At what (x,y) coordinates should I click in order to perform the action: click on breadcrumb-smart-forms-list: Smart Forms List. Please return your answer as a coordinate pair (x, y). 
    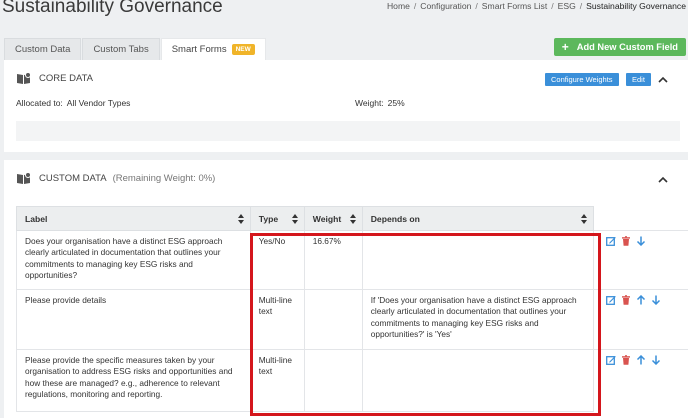
    Looking at the image, I should click on (514, 6).